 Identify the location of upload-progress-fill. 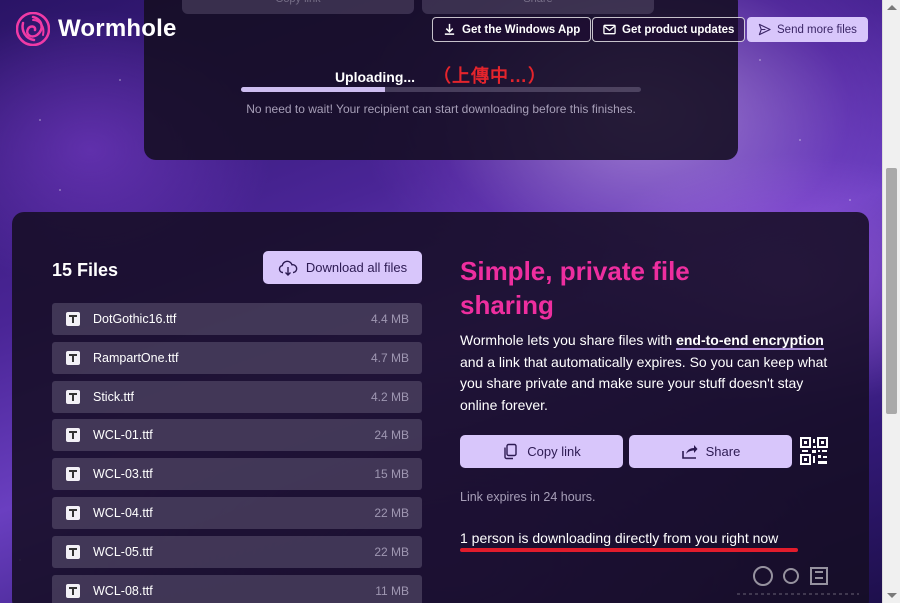
(313, 89).